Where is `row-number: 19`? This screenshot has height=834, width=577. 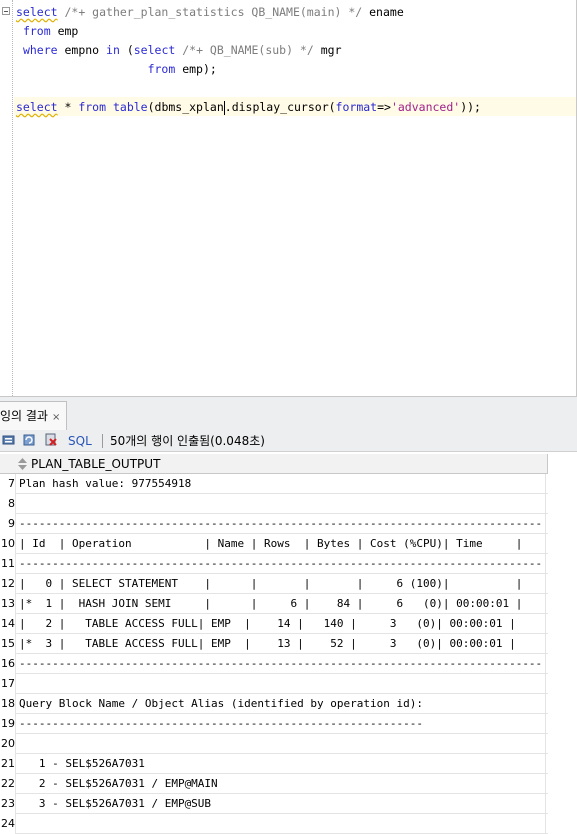 row-number: 19 is located at coordinates (7, 724).